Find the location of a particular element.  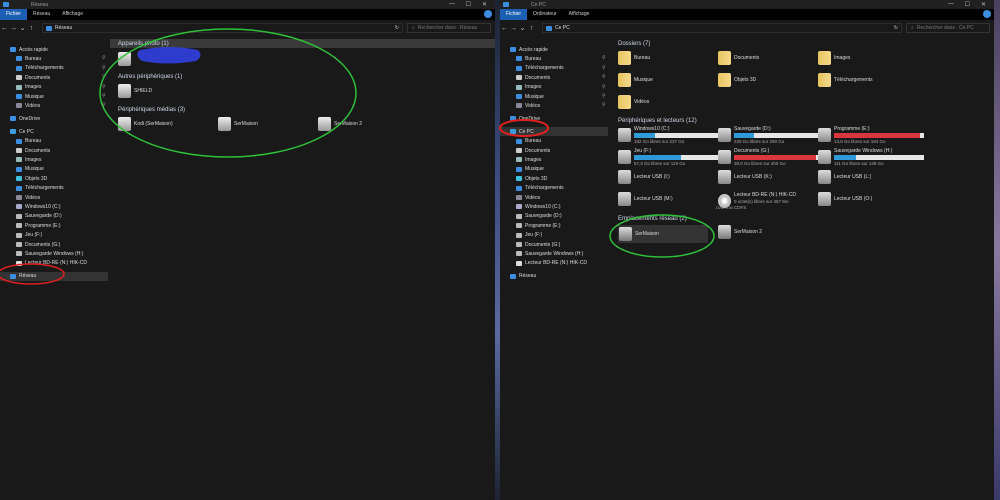

group-header: Appareils photo (1) is located at coordinates (302, 43).